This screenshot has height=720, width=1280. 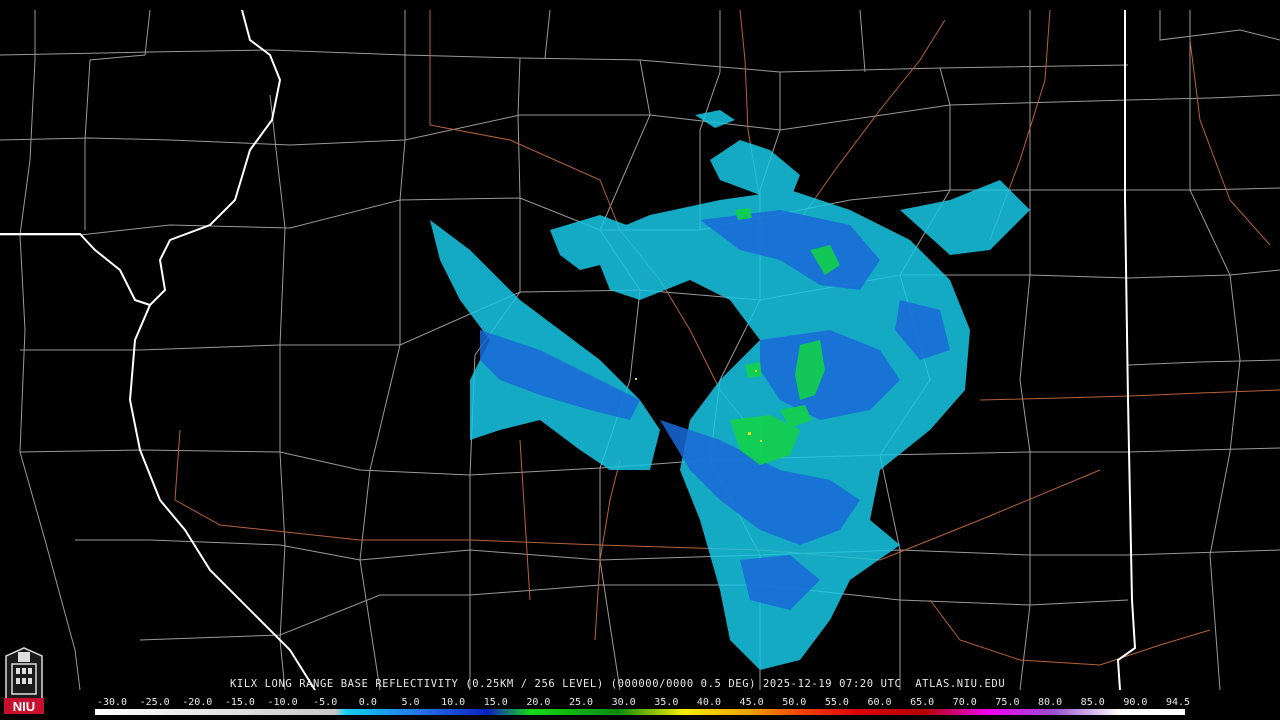 What do you see at coordinates (794, 702) in the screenshot?
I see `colorbar-label: 50.0` at bounding box center [794, 702].